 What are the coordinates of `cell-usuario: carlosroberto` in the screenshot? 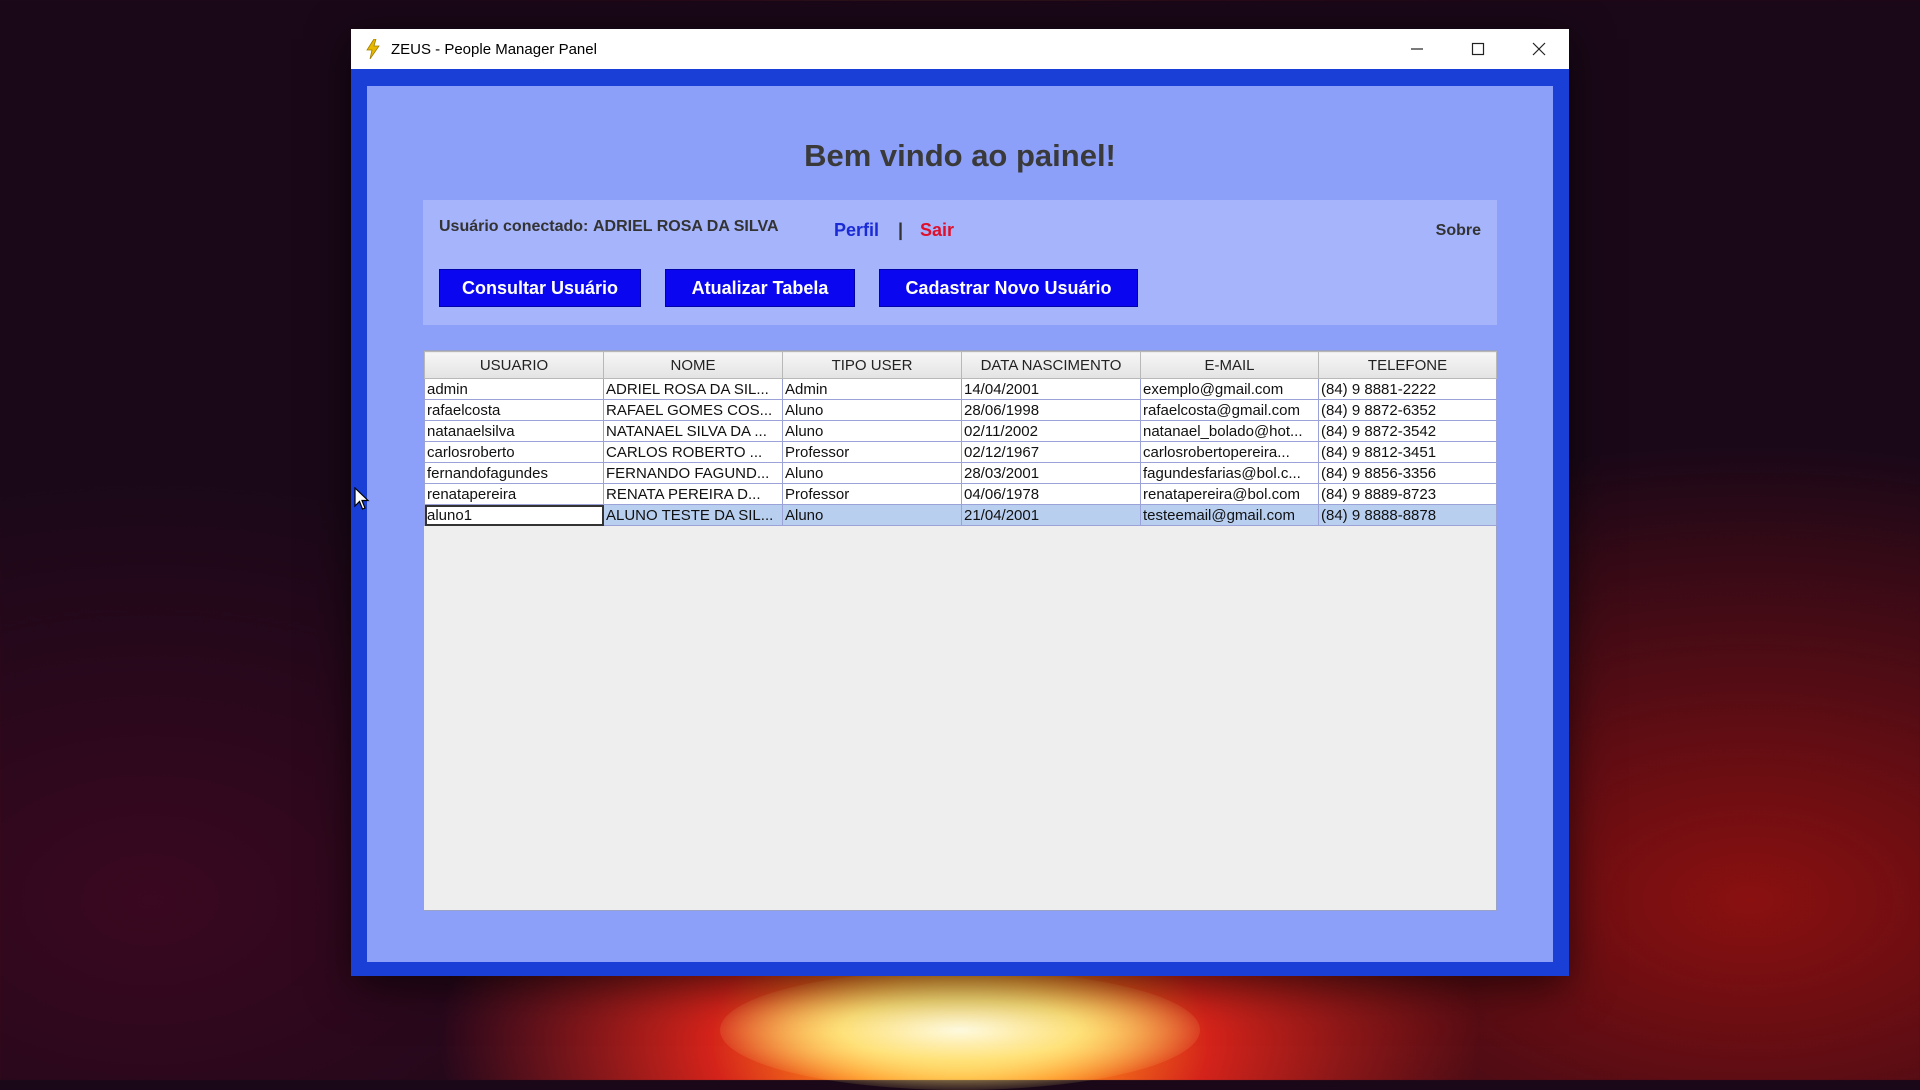 It's located at (514, 452).